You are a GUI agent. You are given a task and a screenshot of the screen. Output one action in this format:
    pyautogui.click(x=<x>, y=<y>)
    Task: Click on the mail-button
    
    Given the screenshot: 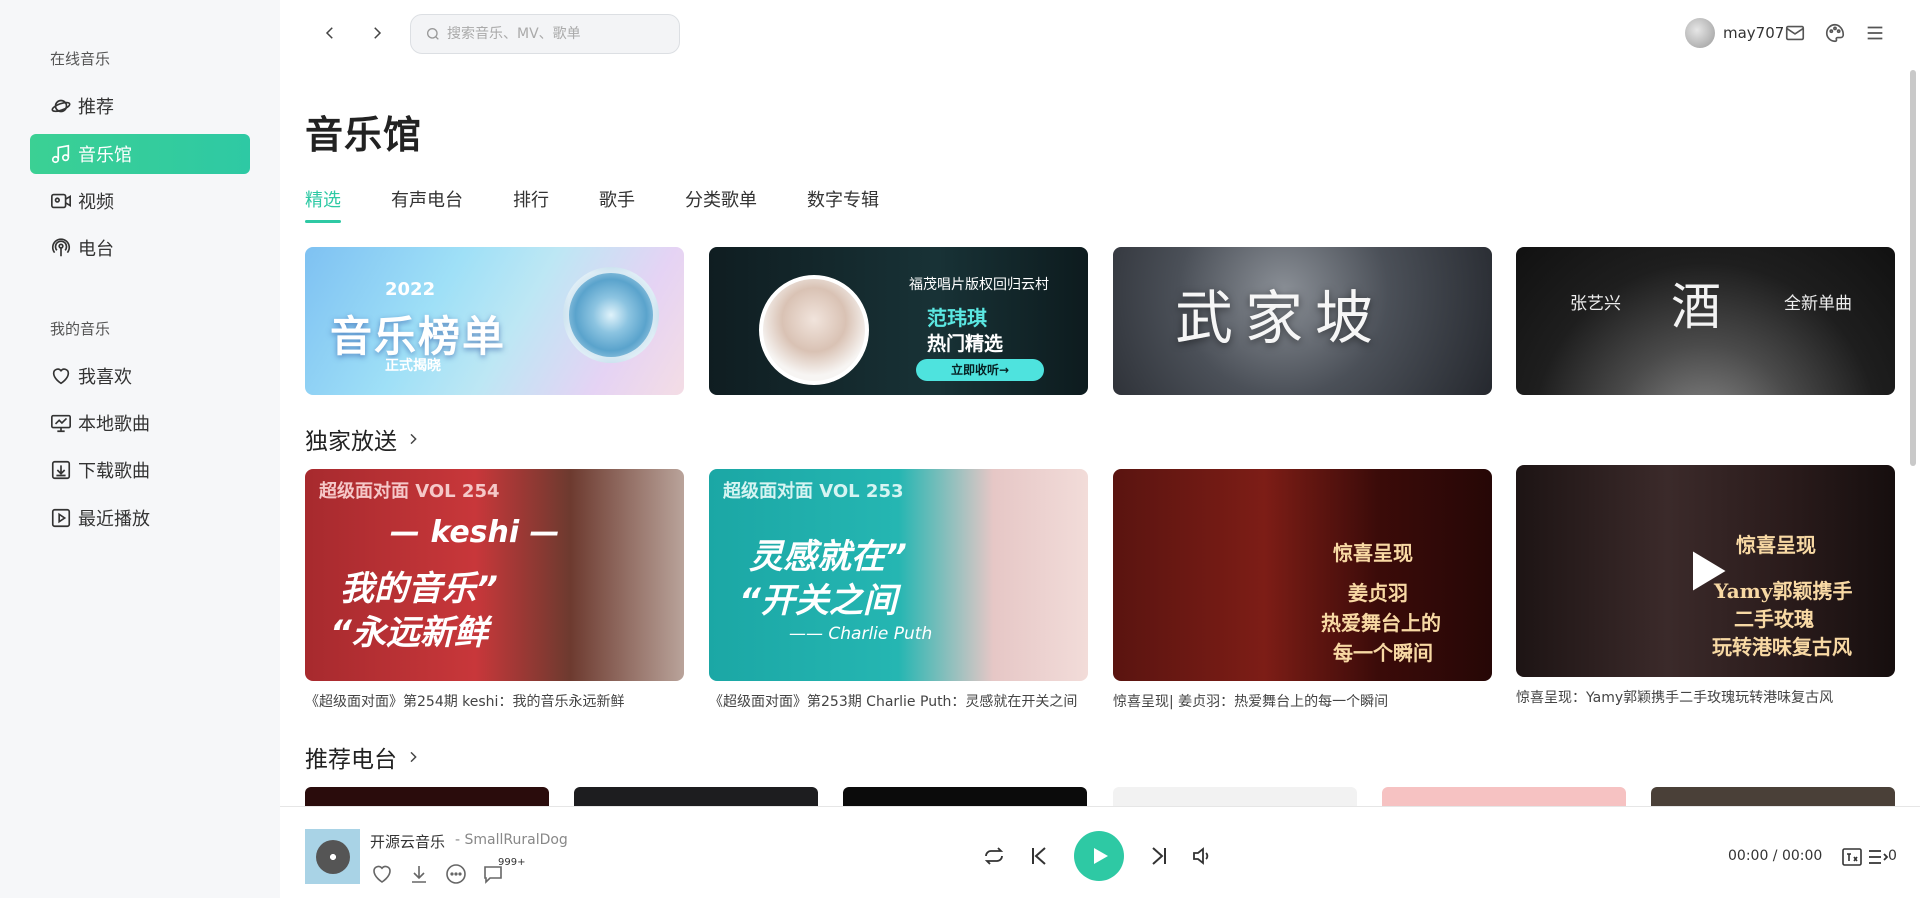 What is the action you would take?
    pyautogui.click(x=1795, y=33)
    